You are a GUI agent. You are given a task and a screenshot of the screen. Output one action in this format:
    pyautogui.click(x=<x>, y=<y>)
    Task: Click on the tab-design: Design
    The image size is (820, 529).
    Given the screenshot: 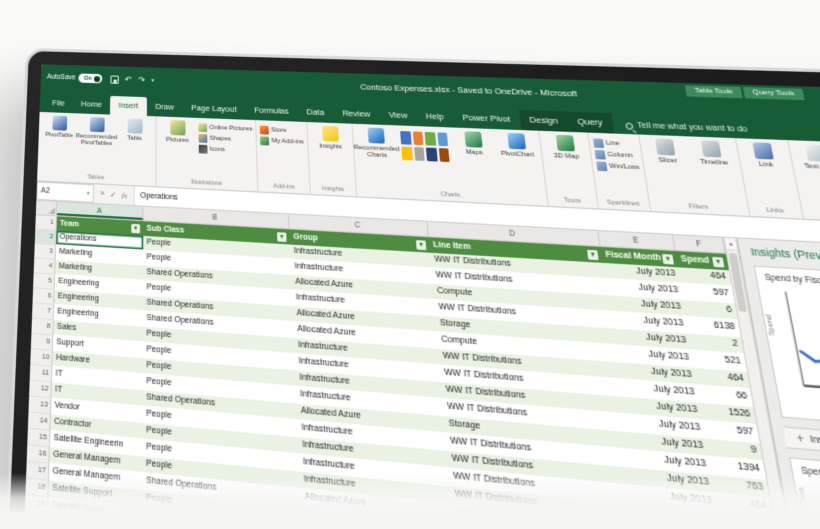 What is the action you would take?
    pyautogui.click(x=543, y=120)
    